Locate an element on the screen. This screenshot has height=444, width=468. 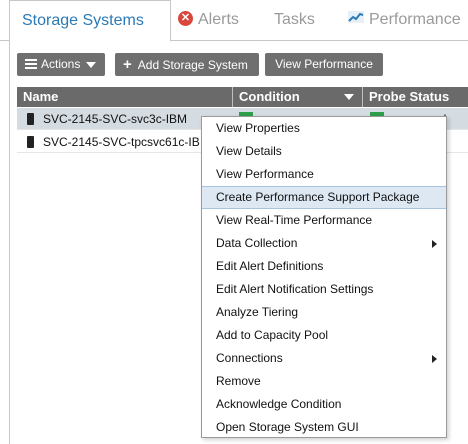
menu-item-analyze-tiering: Analyze Tiering is located at coordinates (324, 312).